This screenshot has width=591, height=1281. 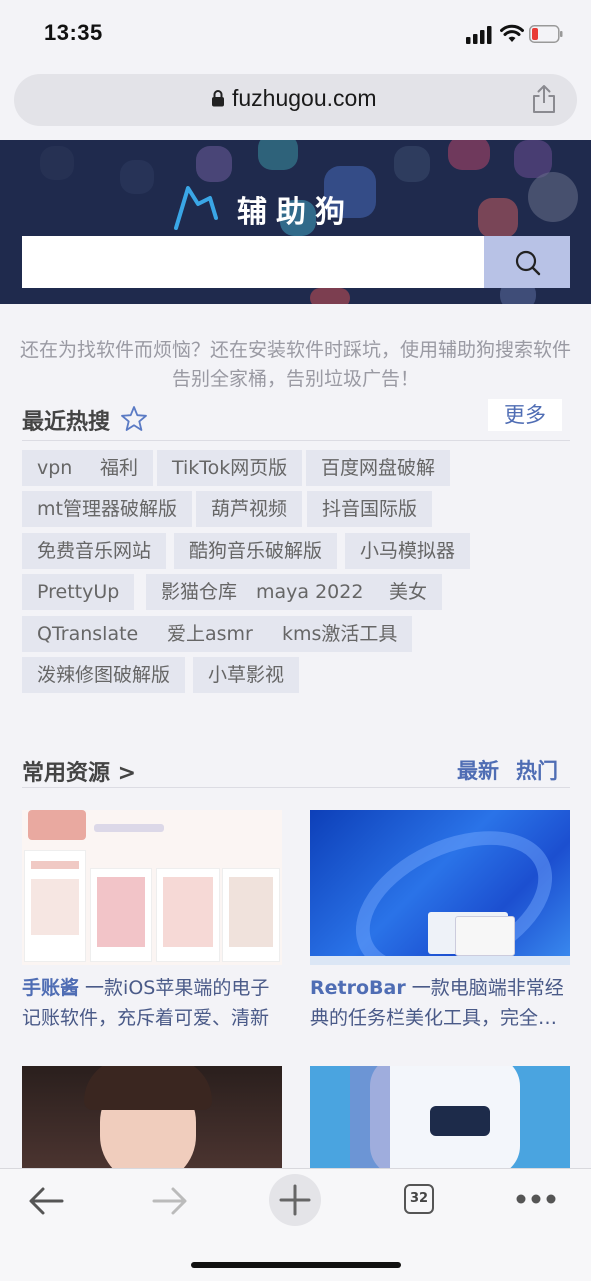 I want to click on status-bar: 13:35, so click(x=295, y=35).